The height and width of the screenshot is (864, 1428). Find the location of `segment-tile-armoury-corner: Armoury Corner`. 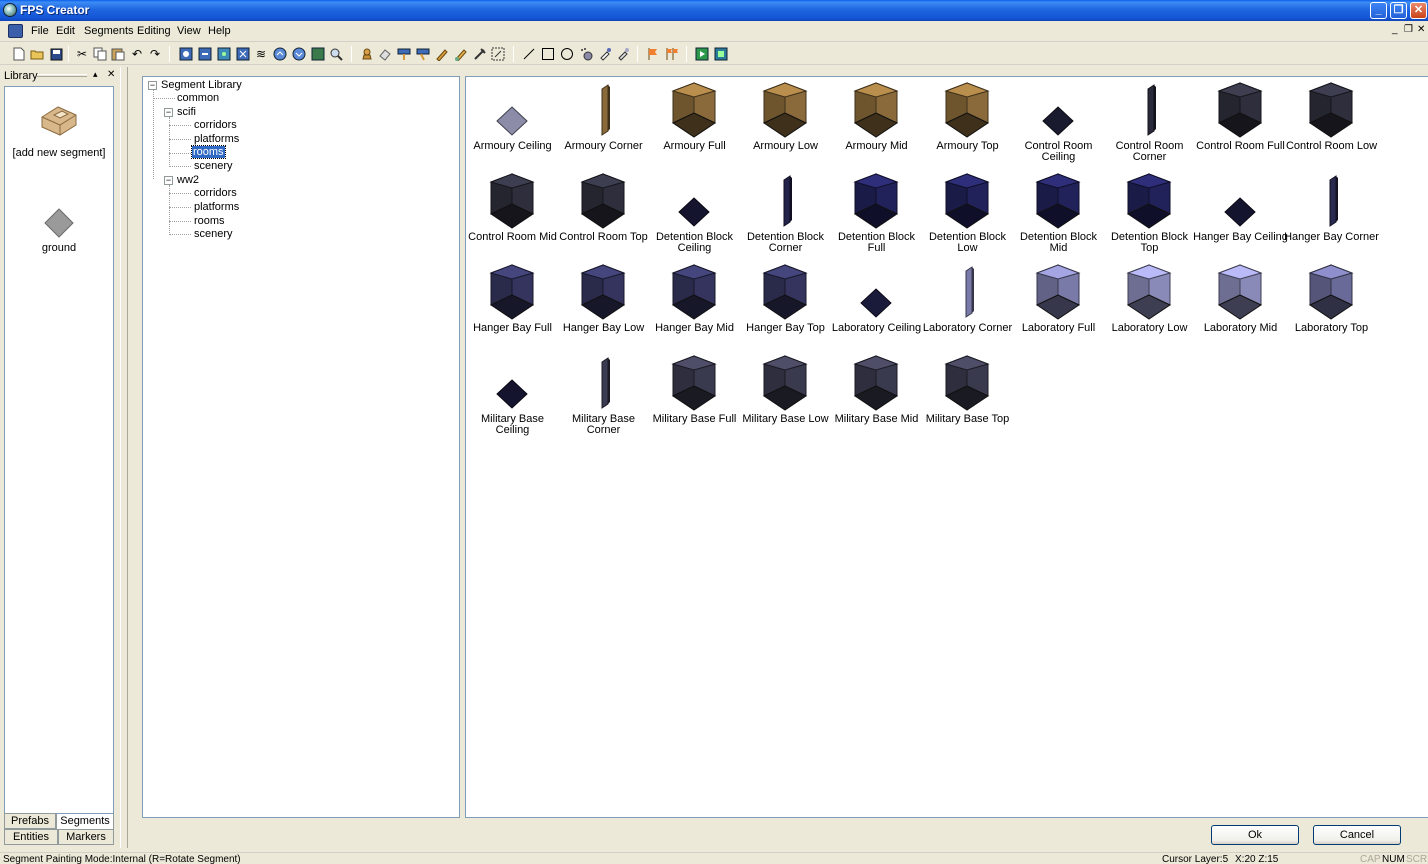

segment-tile-armoury-corner: Armoury Corner is located at coordinates (603, 124).